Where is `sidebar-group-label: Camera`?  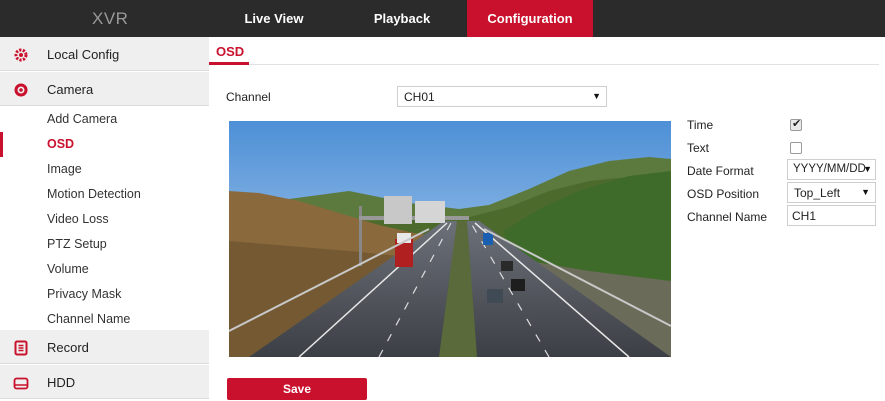
sidebar-group-label: Camera is located at coordinates (70, 89).